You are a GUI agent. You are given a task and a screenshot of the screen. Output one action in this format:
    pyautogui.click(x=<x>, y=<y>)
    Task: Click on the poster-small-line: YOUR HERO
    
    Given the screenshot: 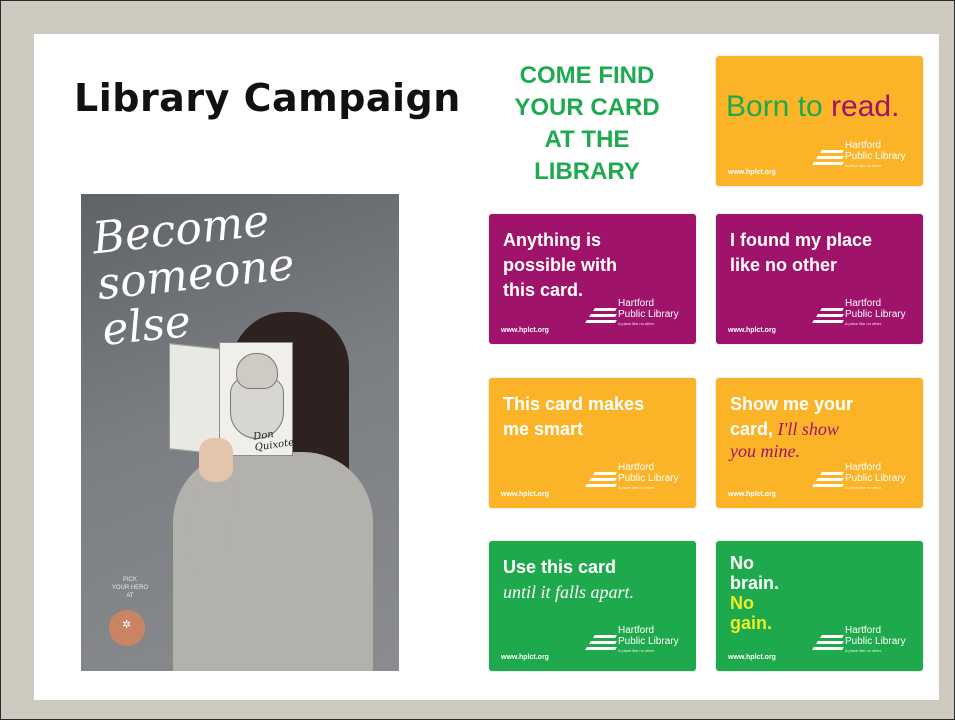 What is the action you would take?
    pyautogui.click(x=130, y=588)
    